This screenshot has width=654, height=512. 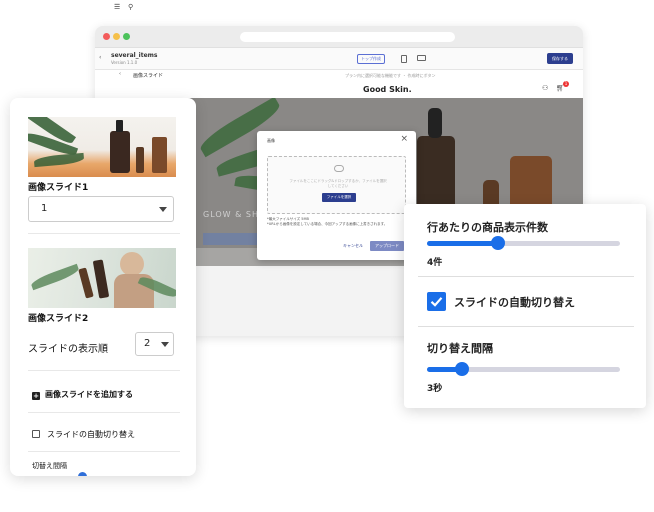 I want to click on add-slide-button: + 画像スライドを追加する, so click(x=82, y=394).